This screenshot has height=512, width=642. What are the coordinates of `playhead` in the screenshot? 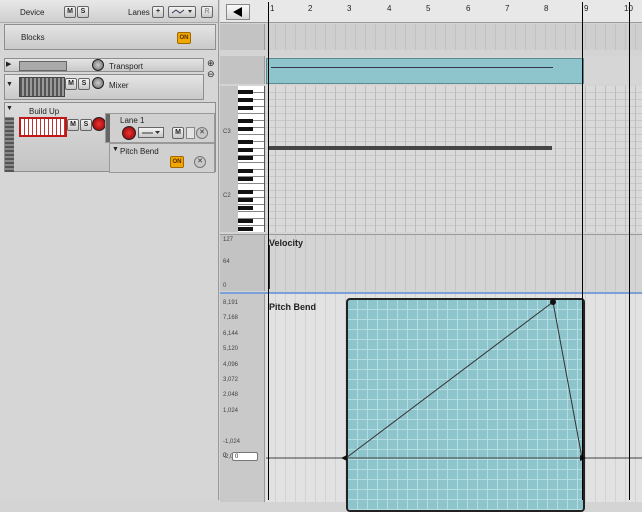 It's located at (629, 251).